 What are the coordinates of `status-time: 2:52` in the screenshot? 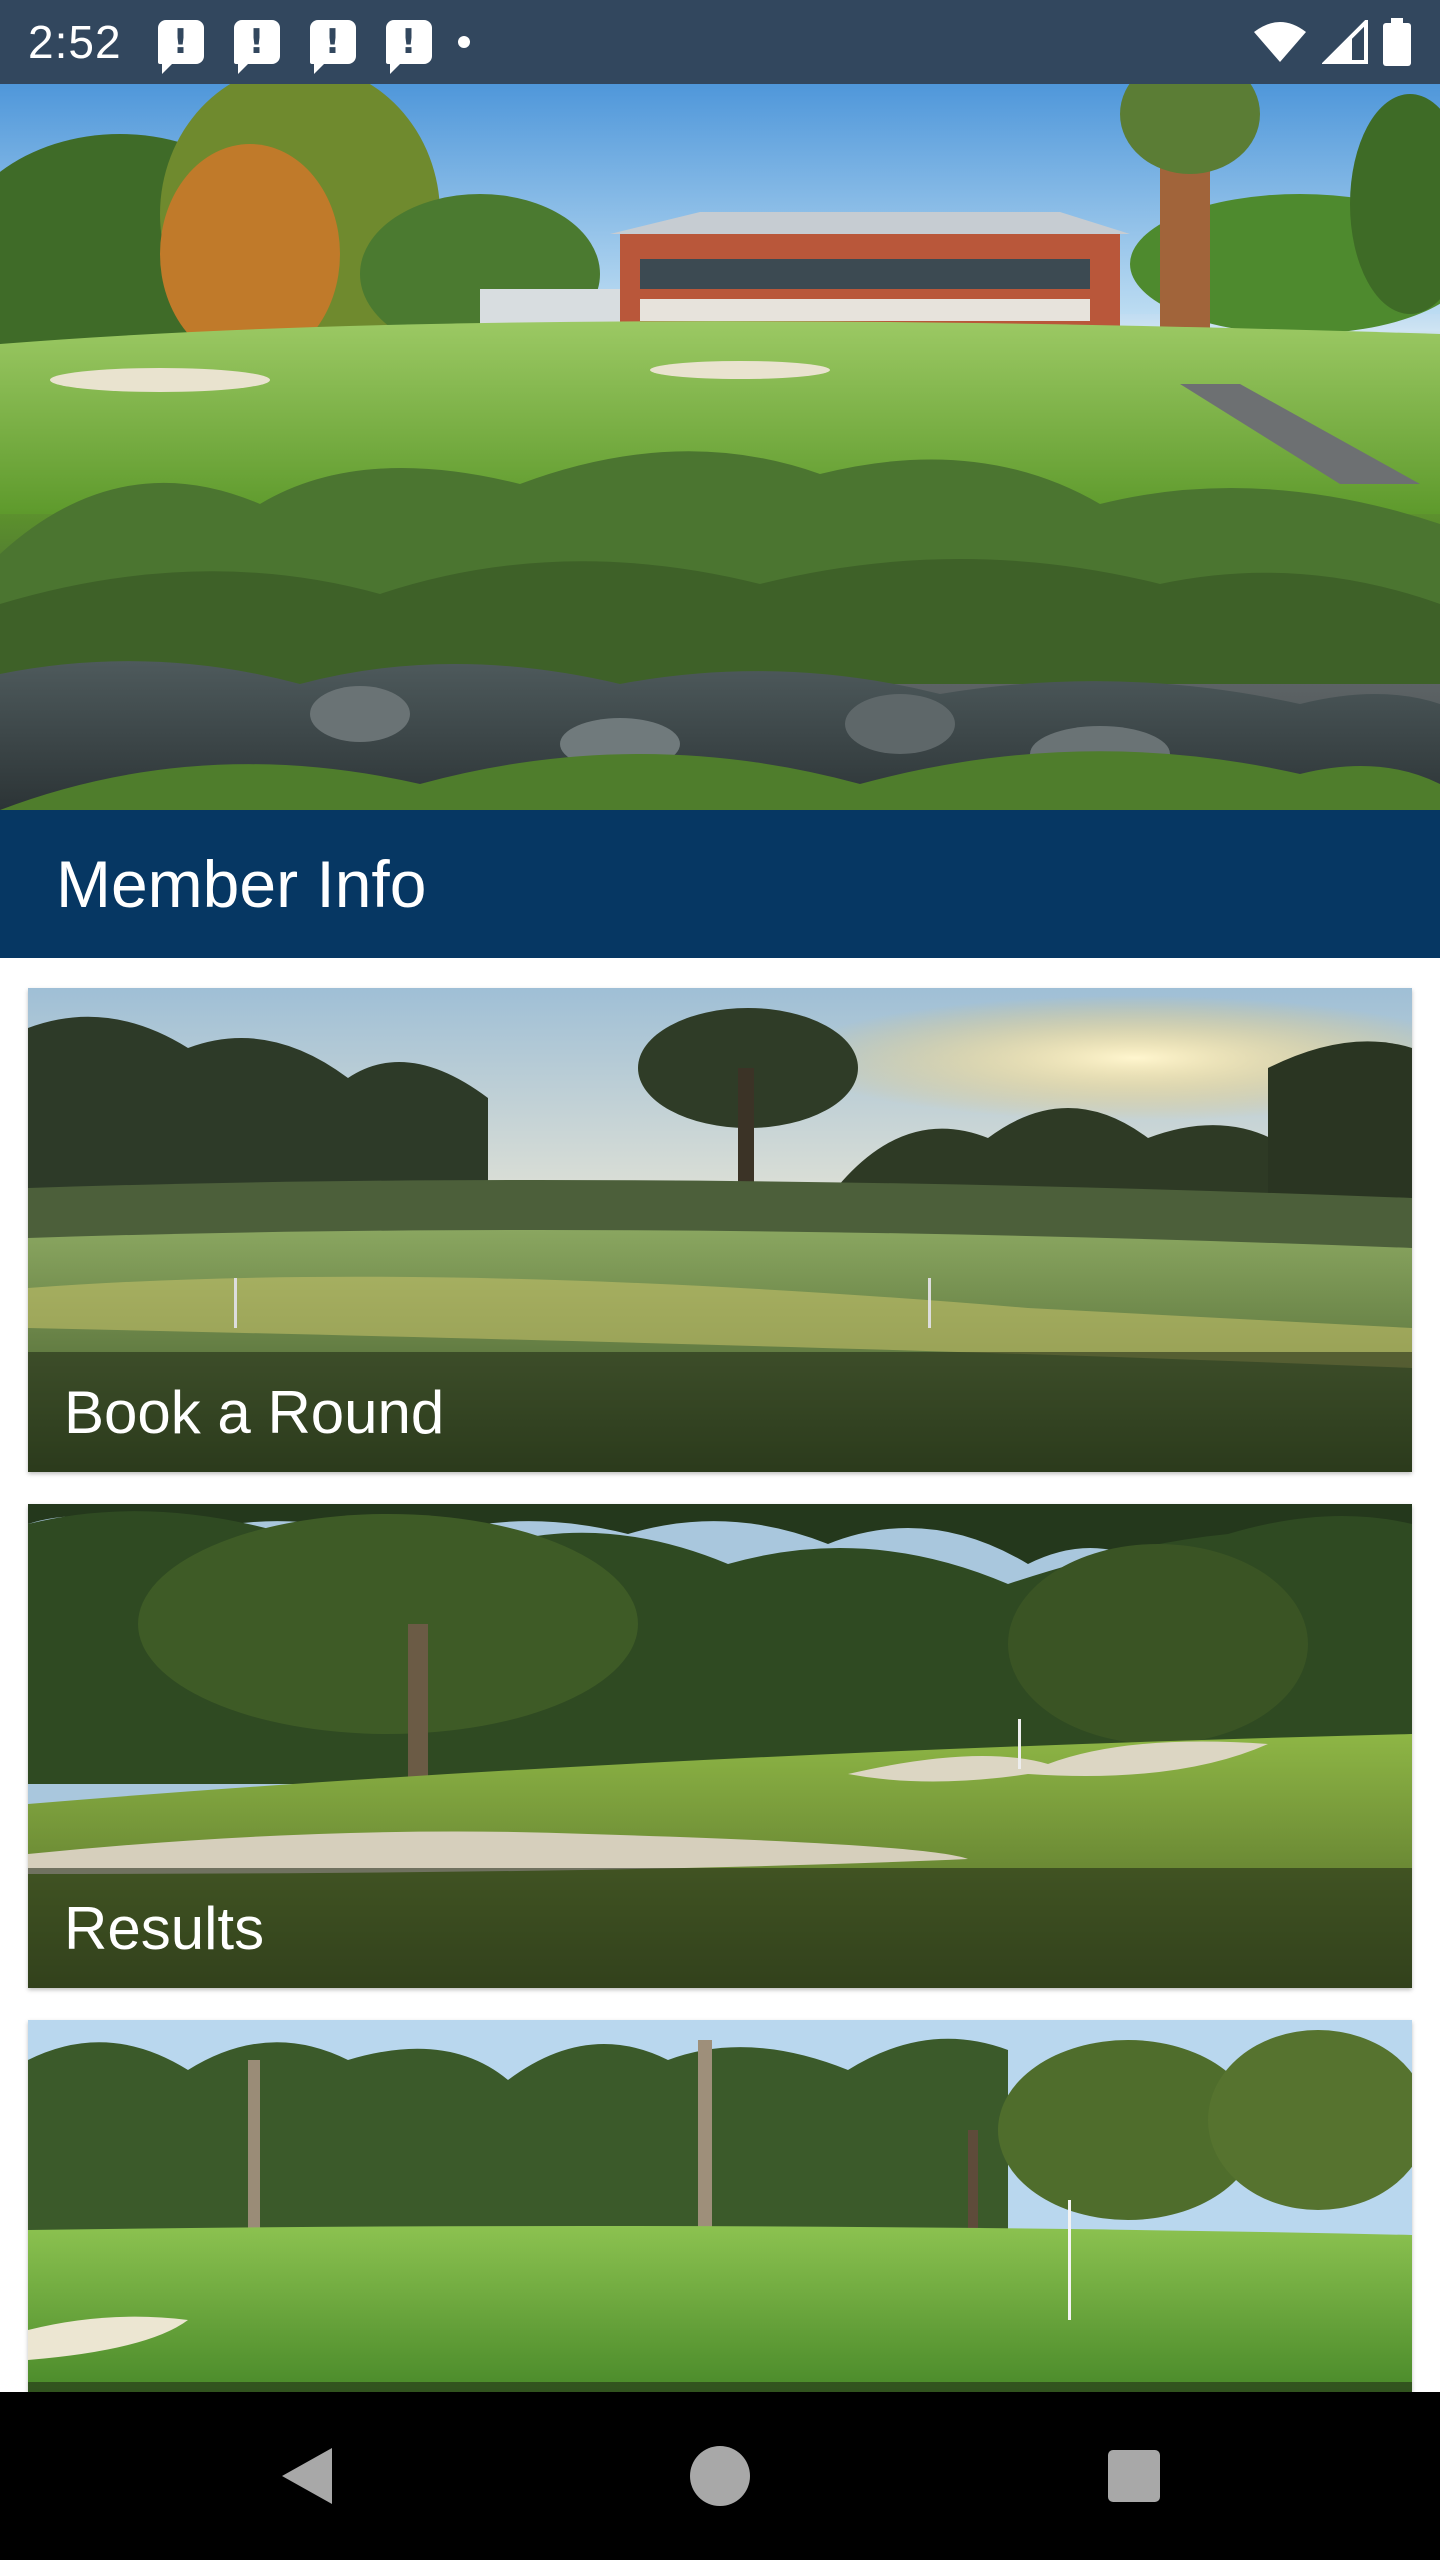 It's located at (75, 42).